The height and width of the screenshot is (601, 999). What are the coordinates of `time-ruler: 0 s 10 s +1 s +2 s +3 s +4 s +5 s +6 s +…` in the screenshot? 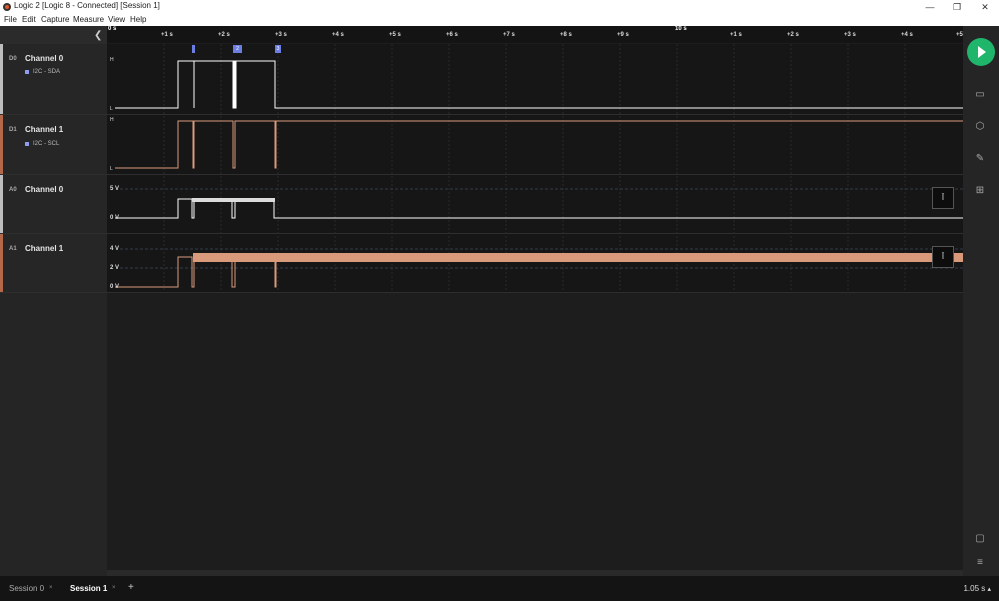 It's located at (535, 34).